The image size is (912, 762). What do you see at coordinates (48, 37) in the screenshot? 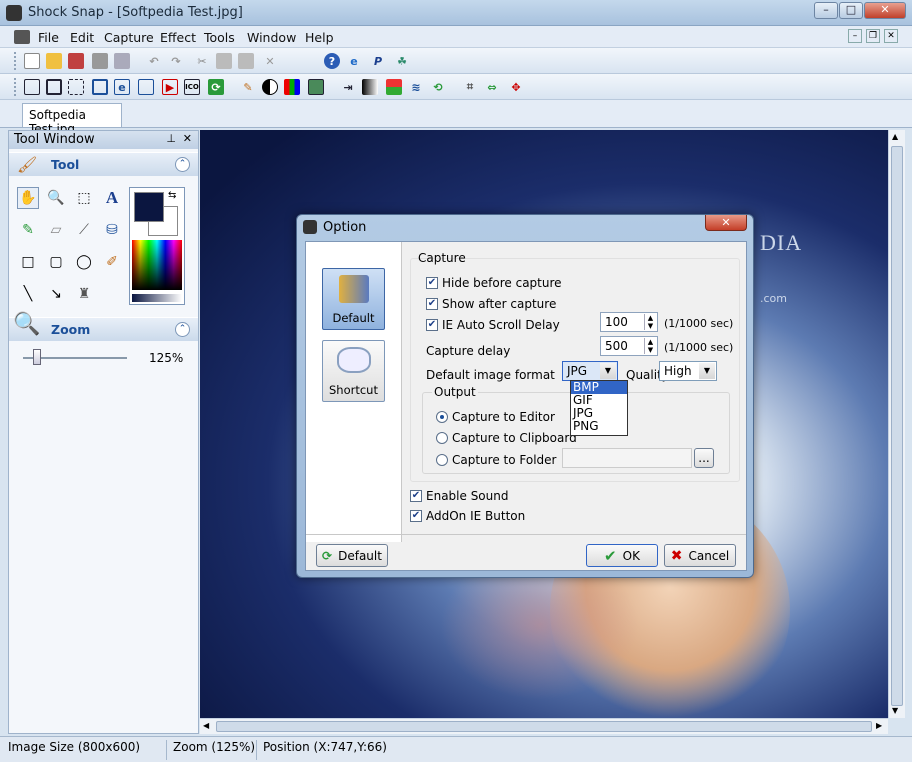
I see `menu-file: File` at bounding box center [48, 37].